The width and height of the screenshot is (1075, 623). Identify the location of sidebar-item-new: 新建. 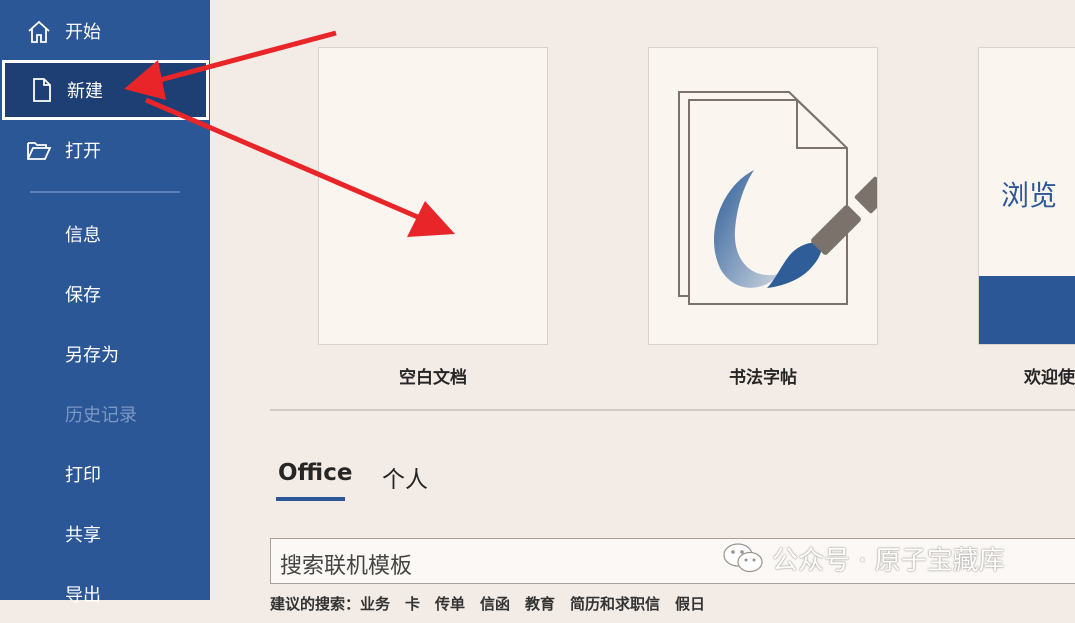
(105, 90).